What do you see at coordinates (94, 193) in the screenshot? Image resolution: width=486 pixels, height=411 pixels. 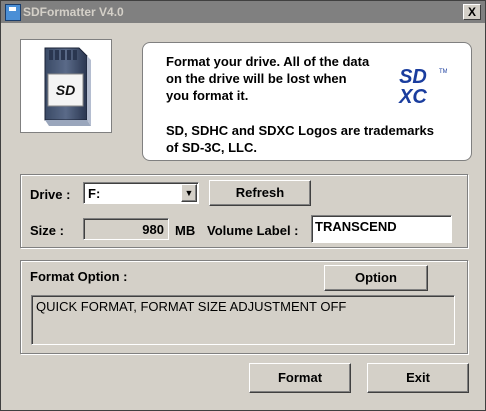 I see `drive-select-value: F:` at bounding box center [94, 193].